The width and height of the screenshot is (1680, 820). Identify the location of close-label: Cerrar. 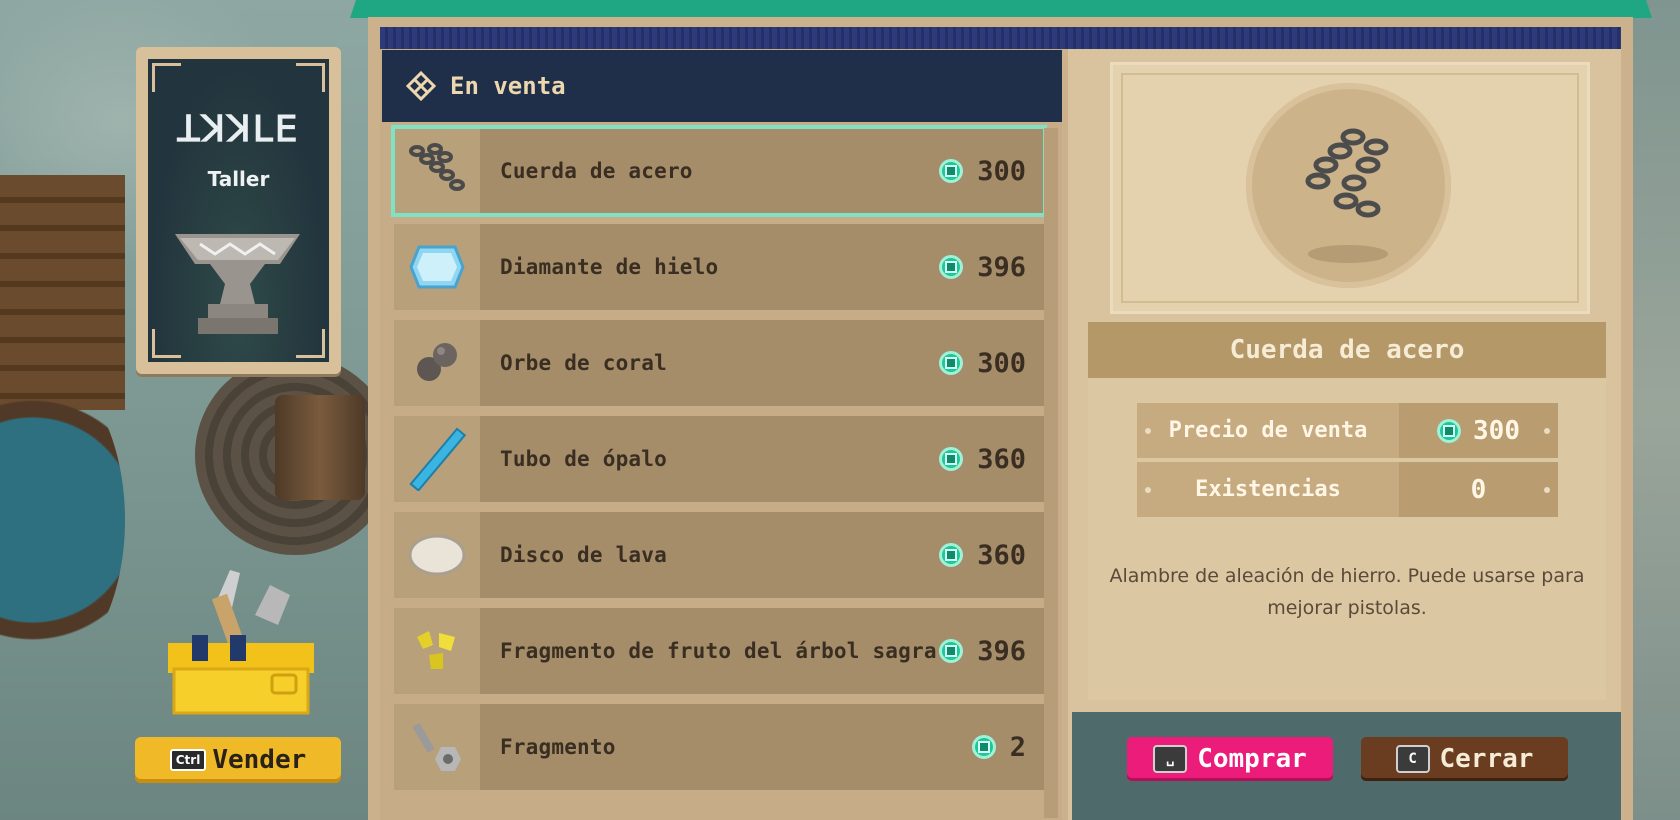
(1486, 759).